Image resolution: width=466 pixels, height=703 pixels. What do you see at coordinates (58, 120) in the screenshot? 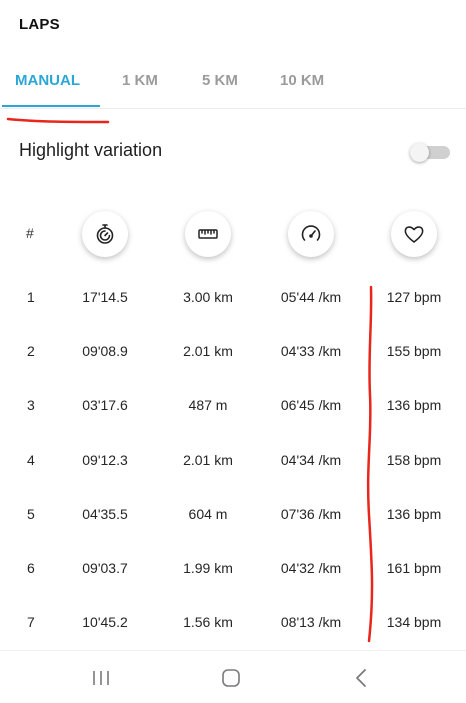
I see `red-annotation-underline` at bounding box center [58, 120].